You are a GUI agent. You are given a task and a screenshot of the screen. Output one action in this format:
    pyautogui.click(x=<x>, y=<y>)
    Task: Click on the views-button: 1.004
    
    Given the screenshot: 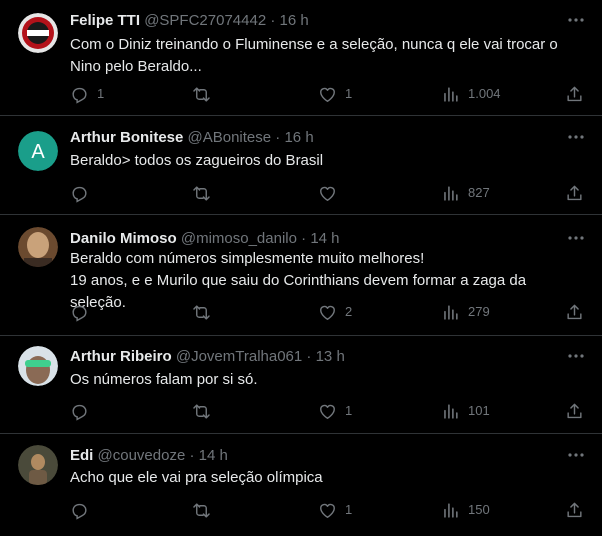 What is the action you would take?
    pyautogui.click(x=471, y=94)
    